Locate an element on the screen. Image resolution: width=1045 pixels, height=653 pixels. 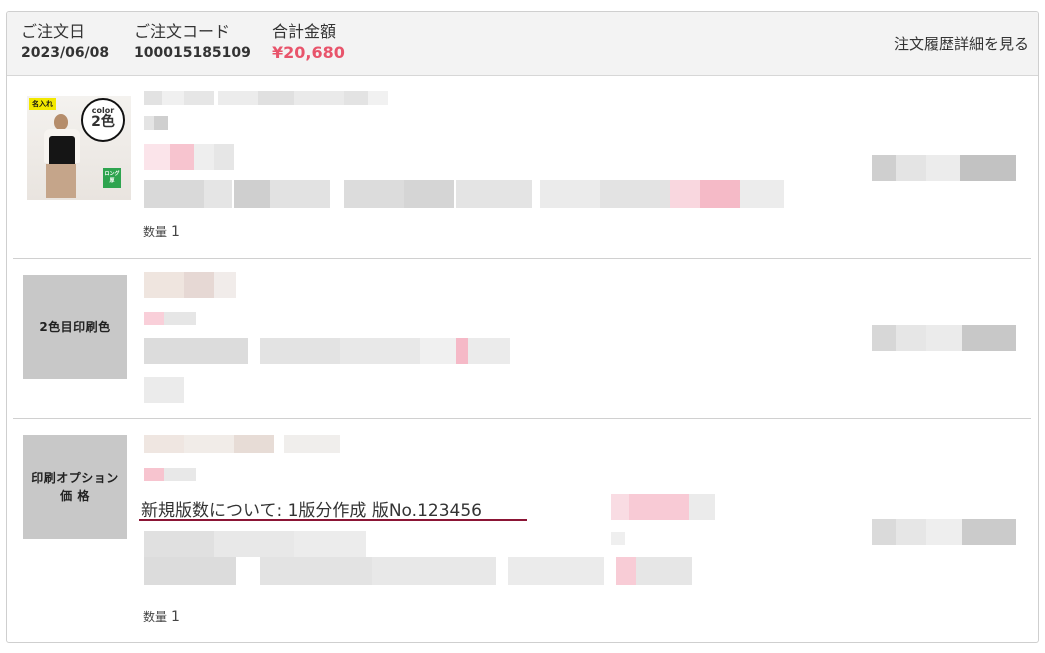
order-date-value: 2023/06/08 is located at coordinates (65, 53).